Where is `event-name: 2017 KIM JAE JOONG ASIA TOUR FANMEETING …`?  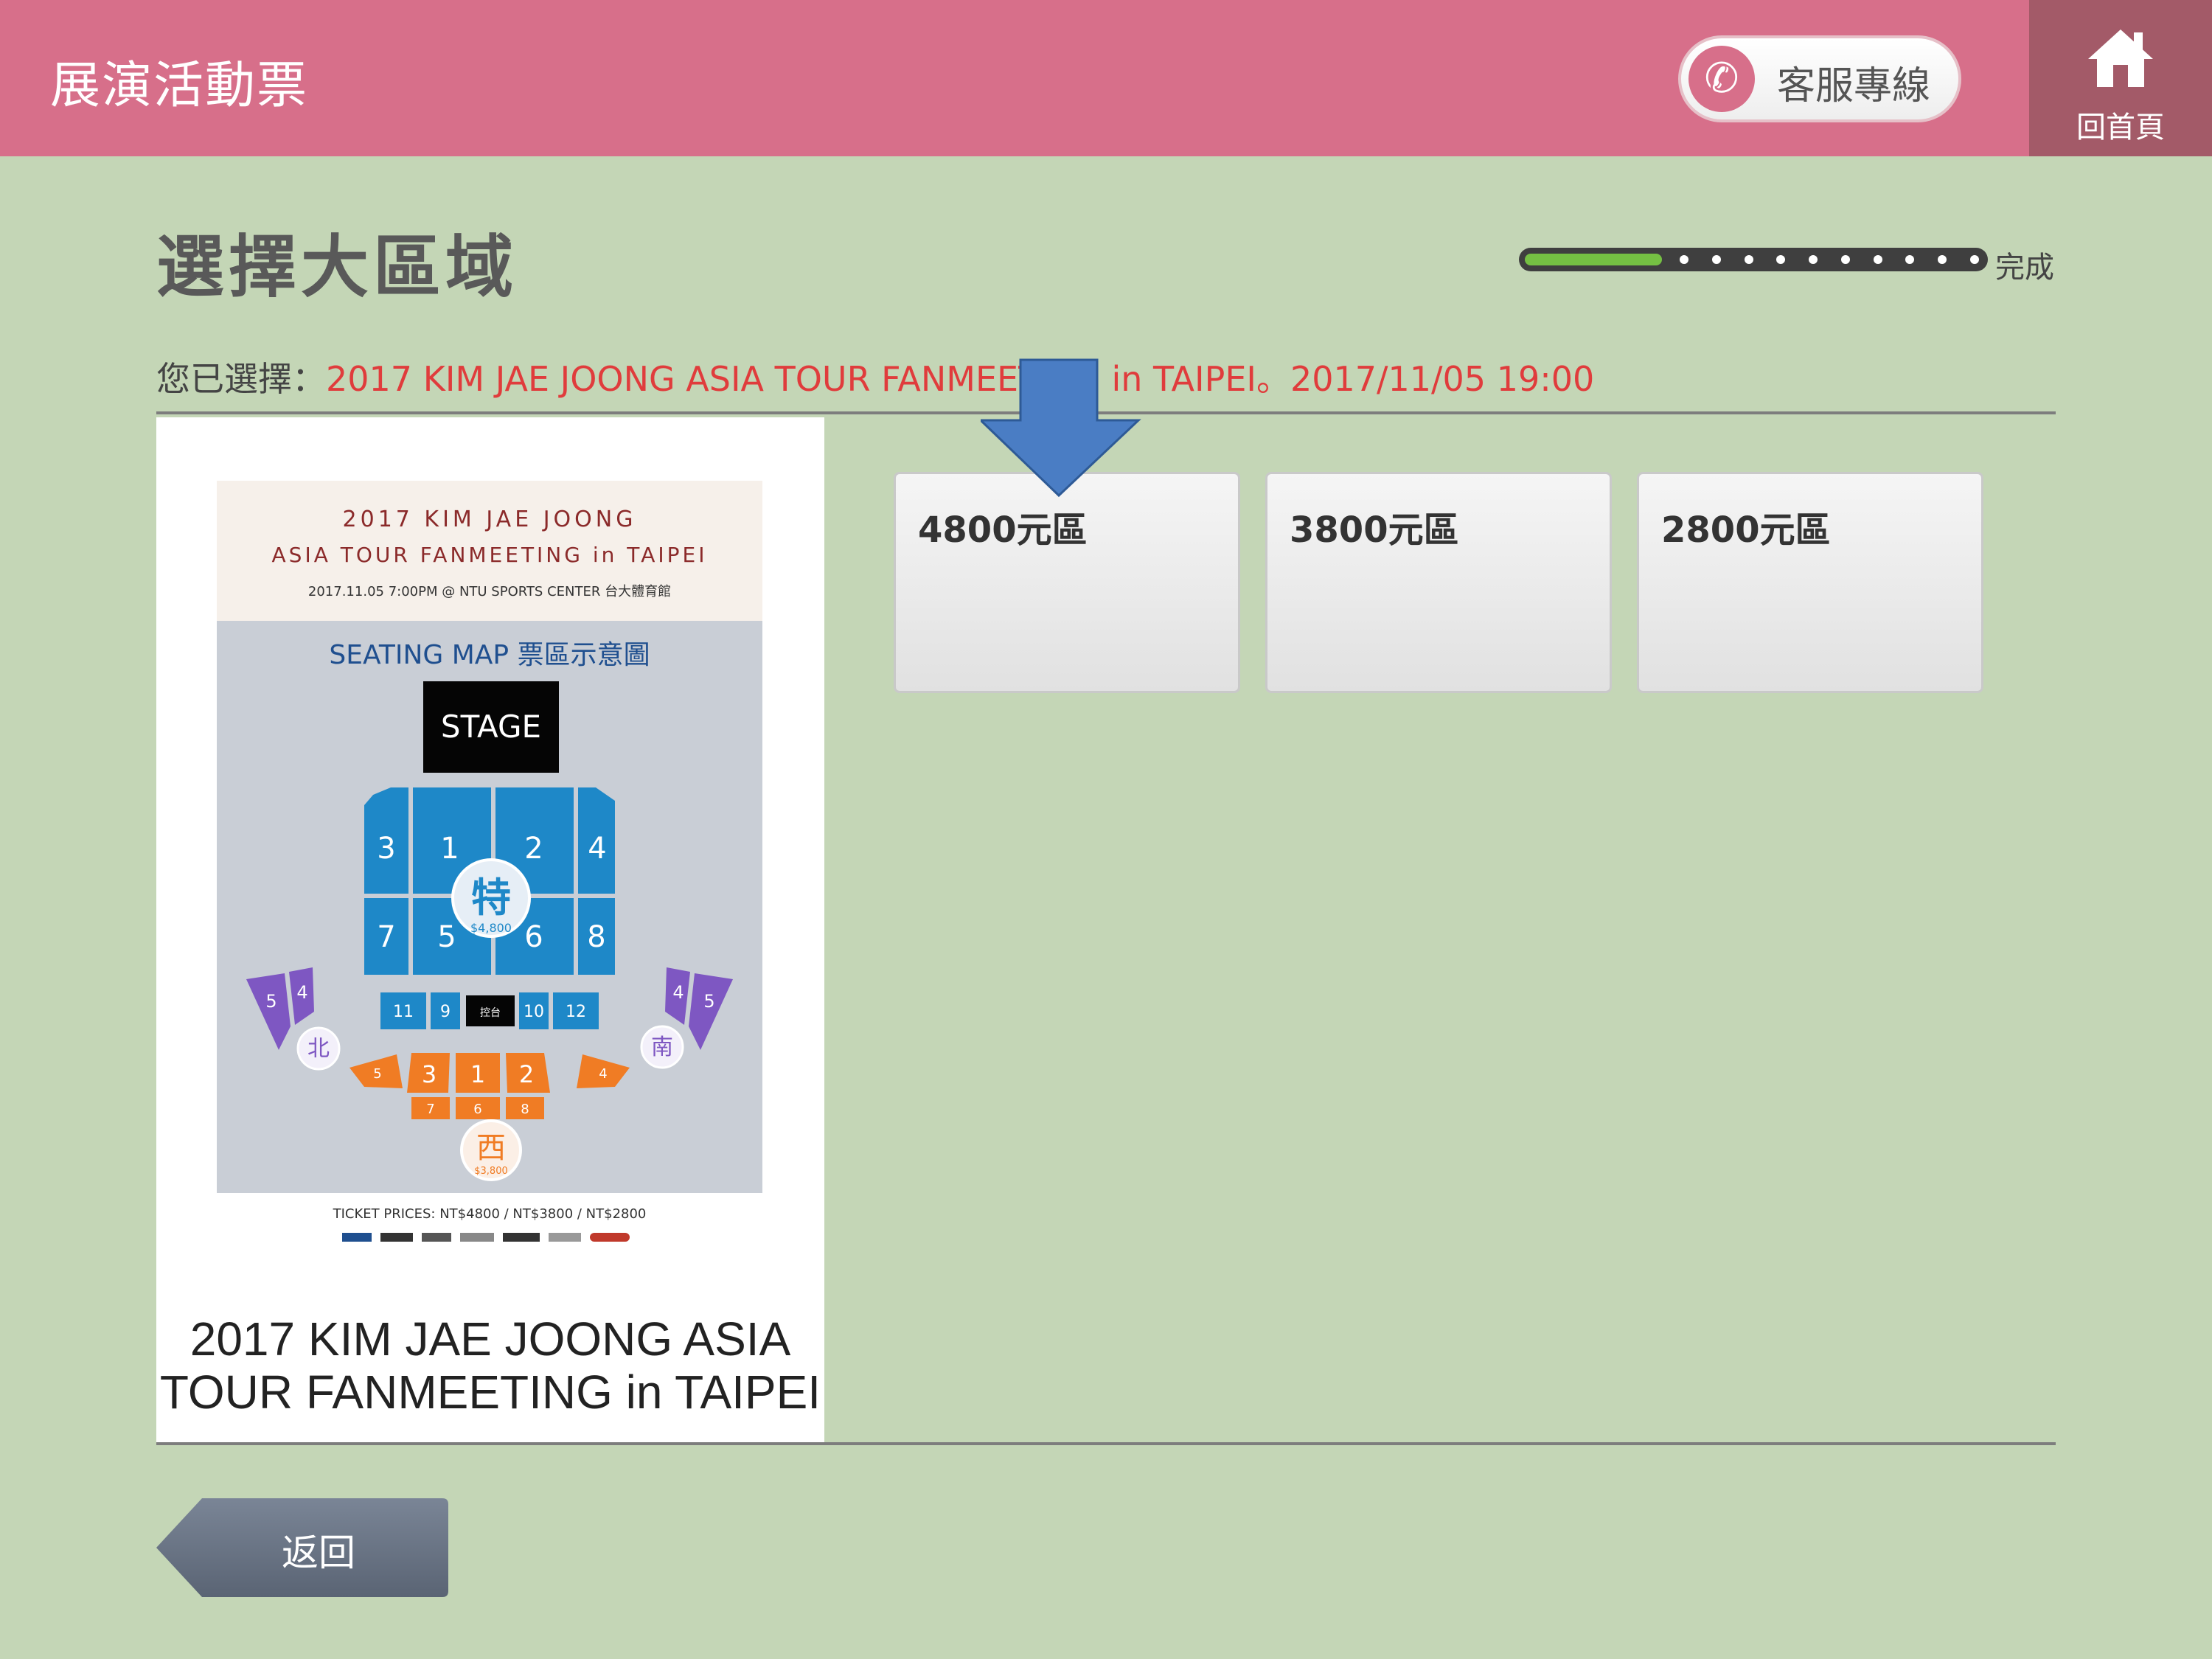 event-name: 2017 KIM JAE JOONG ASIA TOUR FANMEETING … is located at coordinates (490, 1365).